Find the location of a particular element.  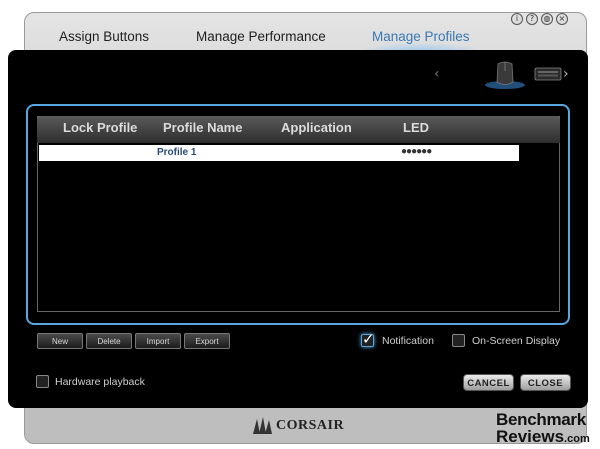

watermark: Benchmark Reviews.com is located at coordinates (548, 429).